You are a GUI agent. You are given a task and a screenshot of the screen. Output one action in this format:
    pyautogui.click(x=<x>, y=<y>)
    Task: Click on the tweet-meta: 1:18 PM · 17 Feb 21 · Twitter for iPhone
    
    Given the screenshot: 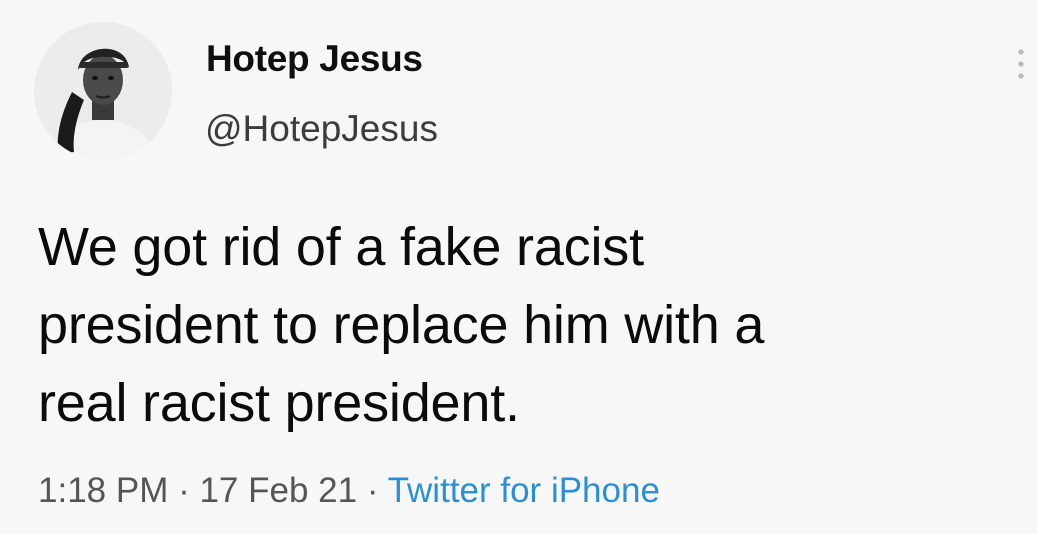 What is the action you would take?
    pyautogui.click(x=349, y=491)
    